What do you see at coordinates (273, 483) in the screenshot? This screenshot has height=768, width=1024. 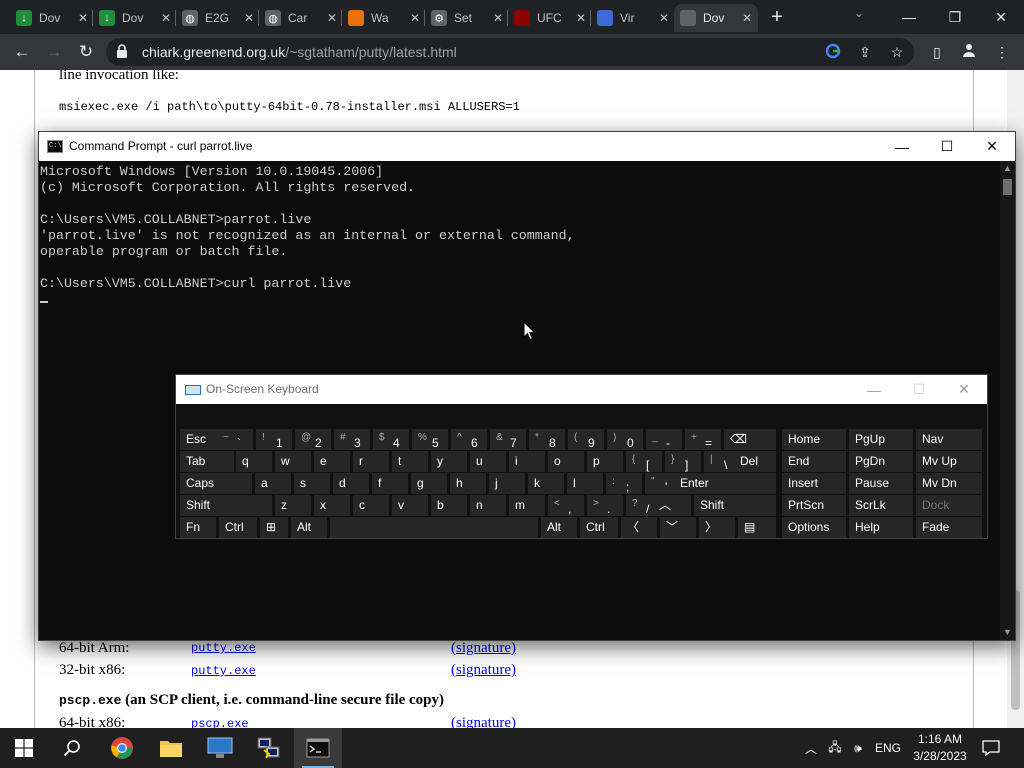 I see `key-a: a` at bounding box center [273, 483].